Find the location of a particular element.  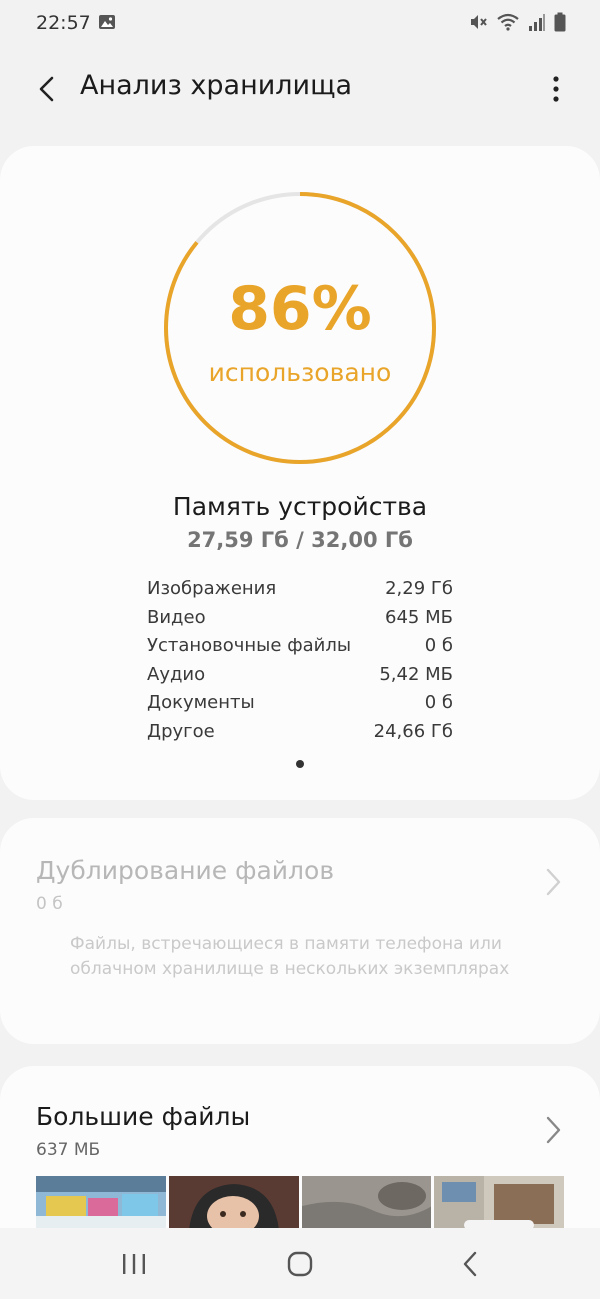

usage-ring: 86% использовано is located at coordinates (300, 328).